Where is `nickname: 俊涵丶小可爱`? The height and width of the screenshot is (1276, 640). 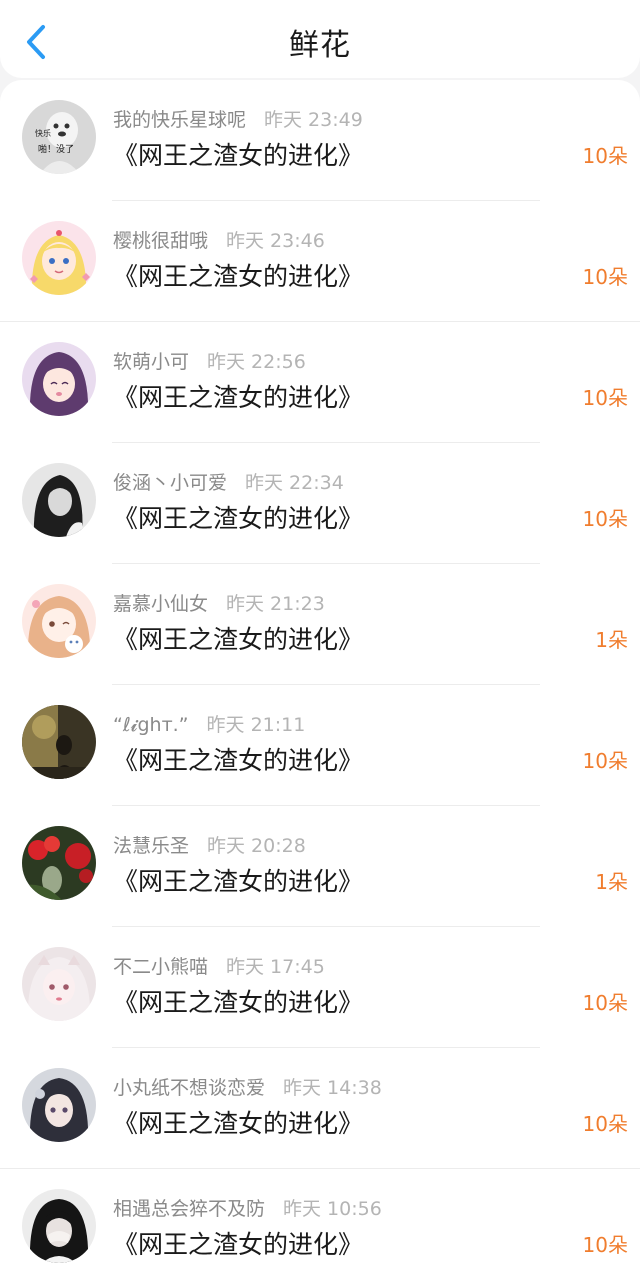 nickname: 俊涵丶小可爱 is located at coordinates (170, 483).